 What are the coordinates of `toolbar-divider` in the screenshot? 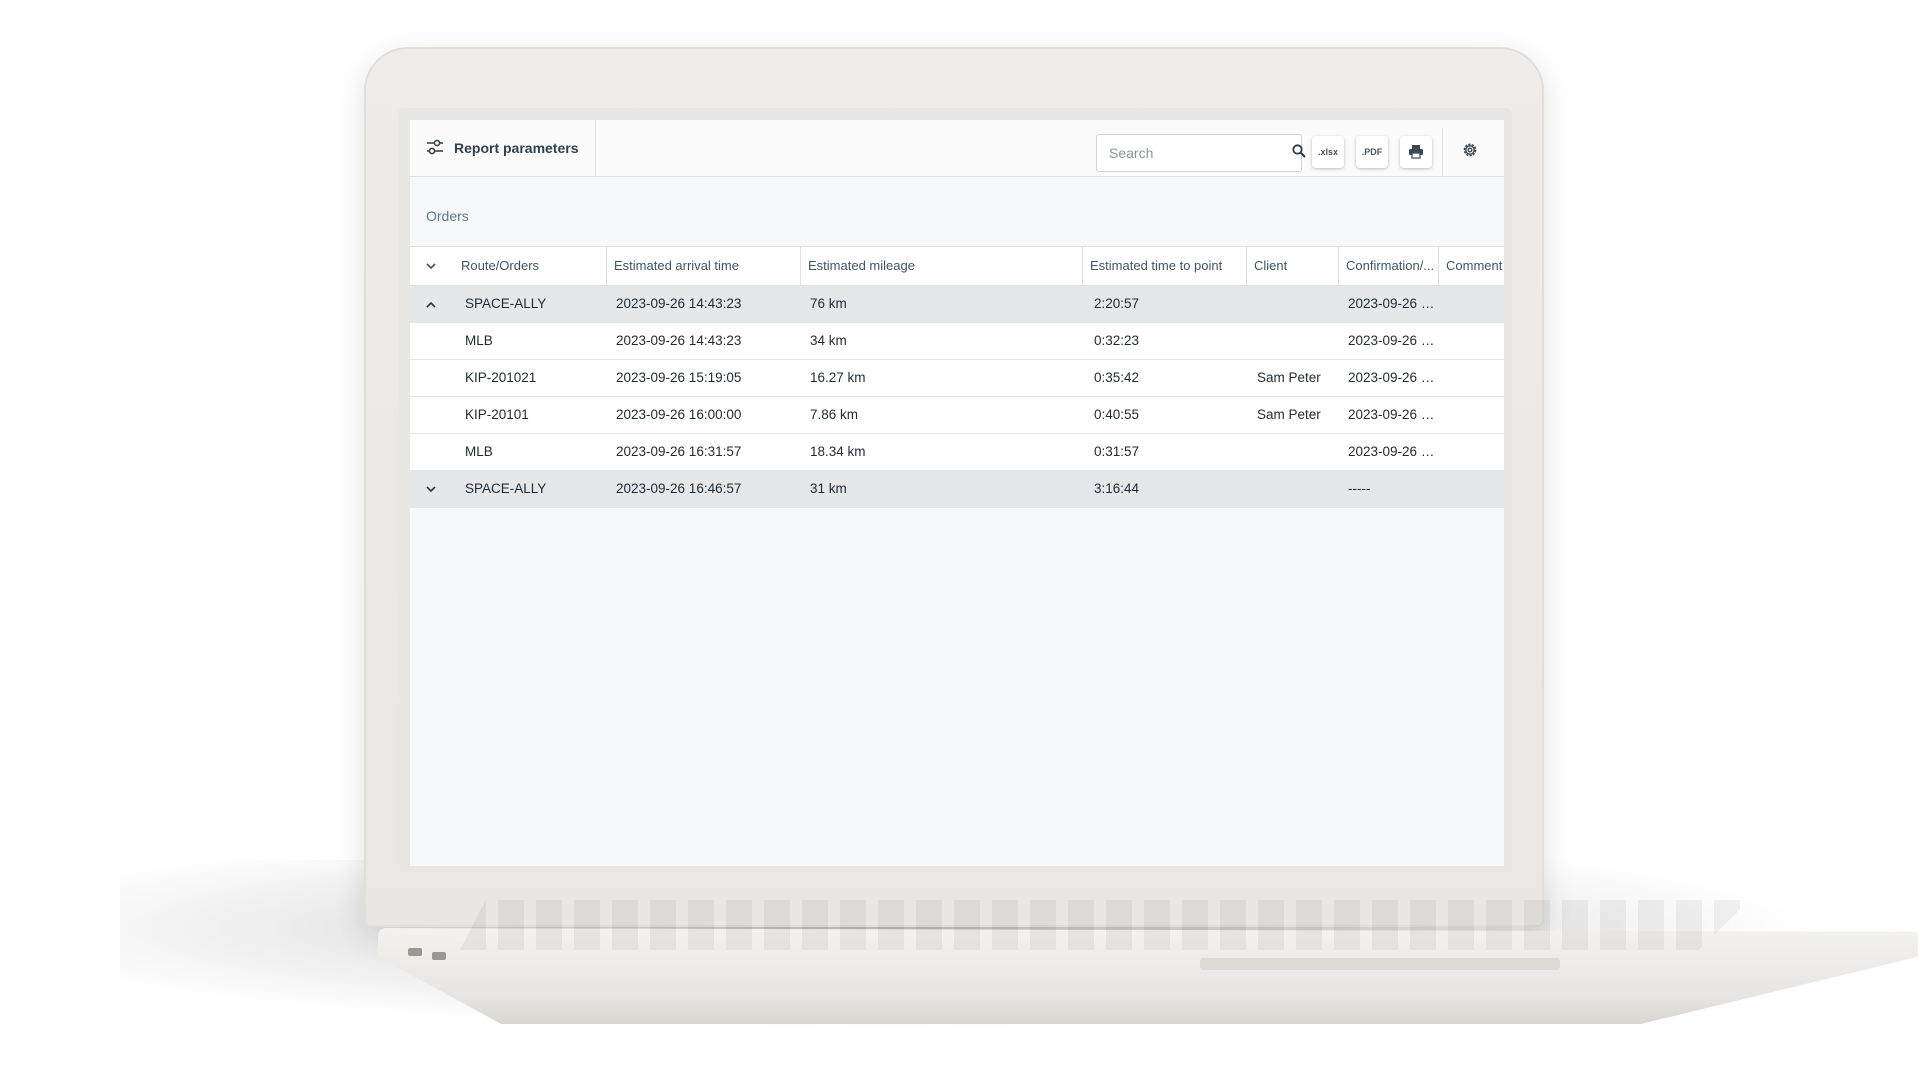 It's located at (1442, 152).